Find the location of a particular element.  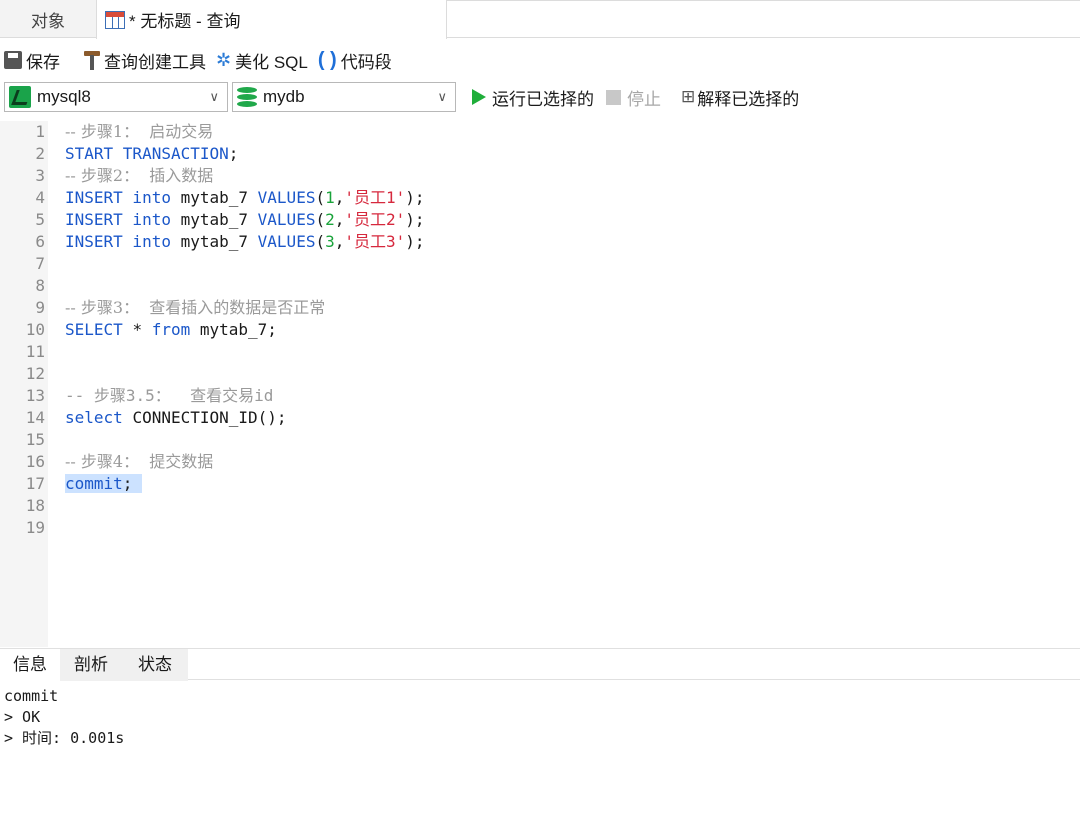

tab-bar: 对象 * 无标题 - 查询 is located at coordinates (540, 19).